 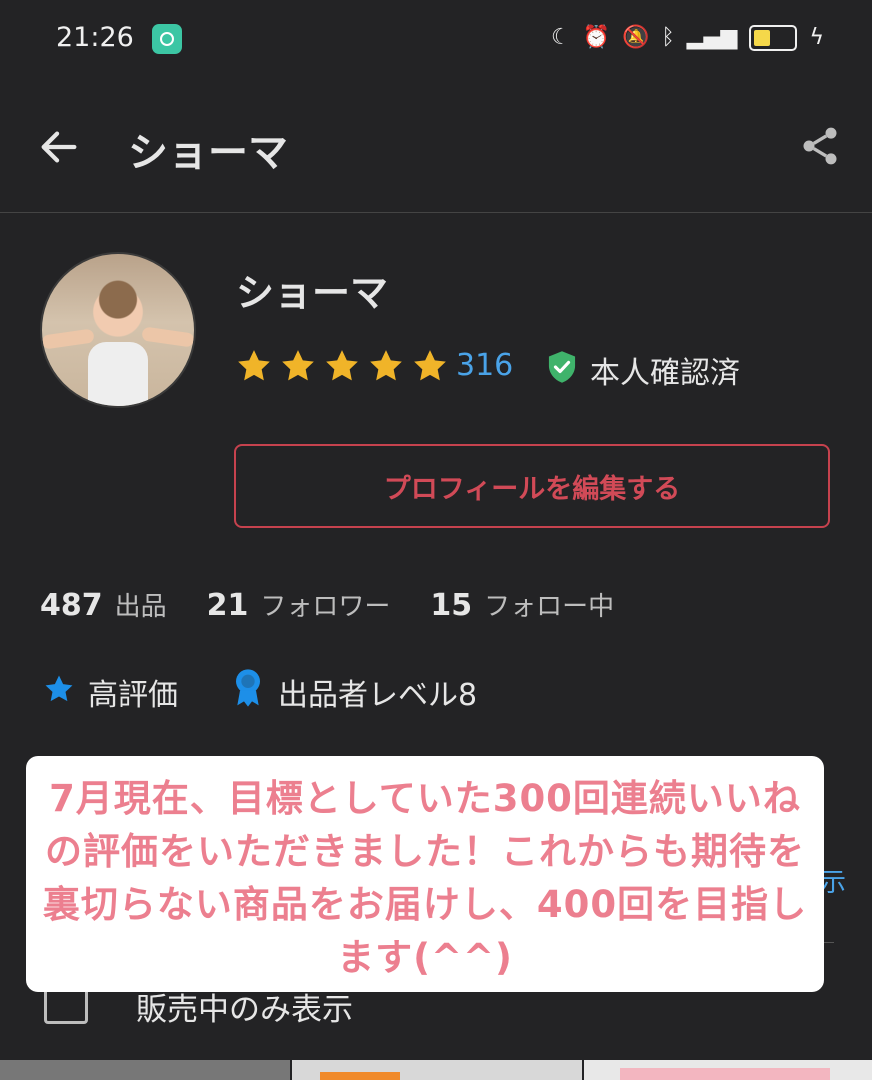 I want to click on bluetooth-icon: ᛒ, so click(x=668, y=37).